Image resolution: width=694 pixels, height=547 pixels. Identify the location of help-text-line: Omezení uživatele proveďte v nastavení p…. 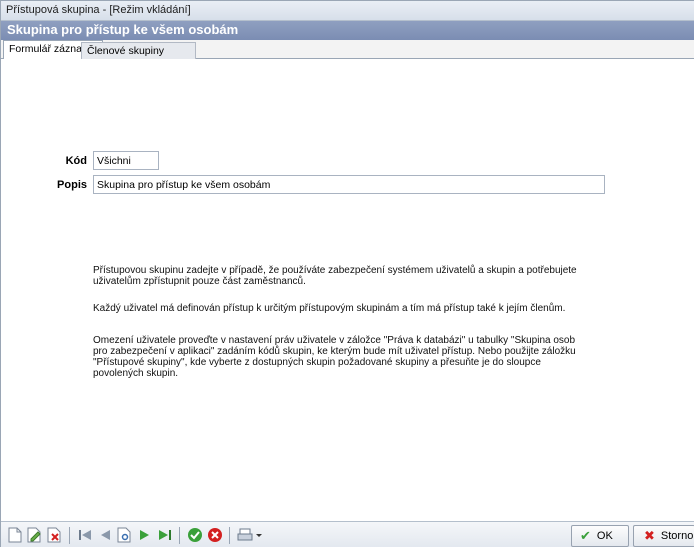
(334, 340).